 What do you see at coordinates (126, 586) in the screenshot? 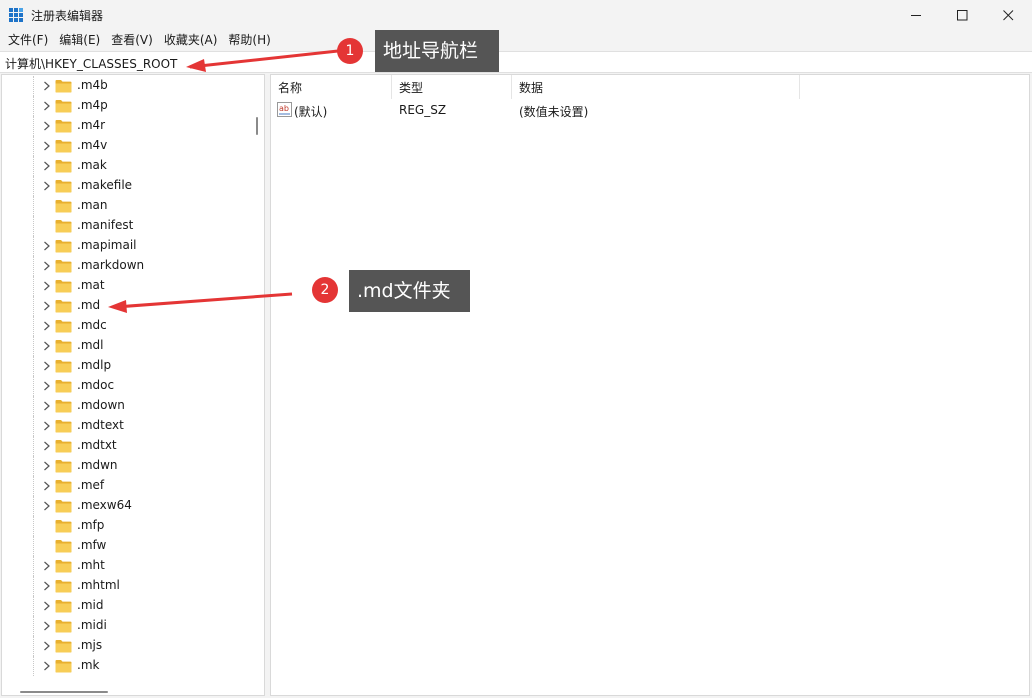
I see `tree-item: .mhtml` at bounding box center [126, 586].